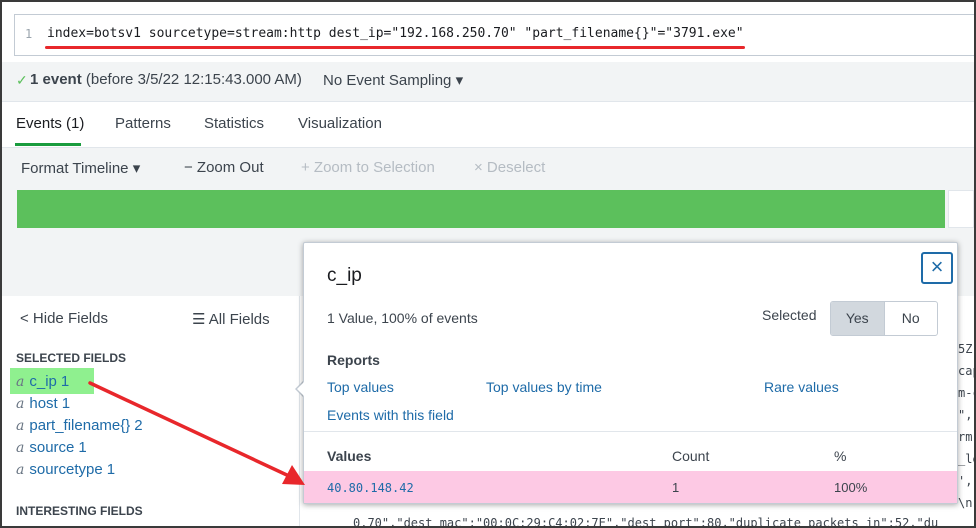 Image resolution: width=976 pixels, height=528 pixels. What do you see at coordinates (349, 456) in the screenshot?
I see `values-column-header: Values` at bounding box center [349, 456].